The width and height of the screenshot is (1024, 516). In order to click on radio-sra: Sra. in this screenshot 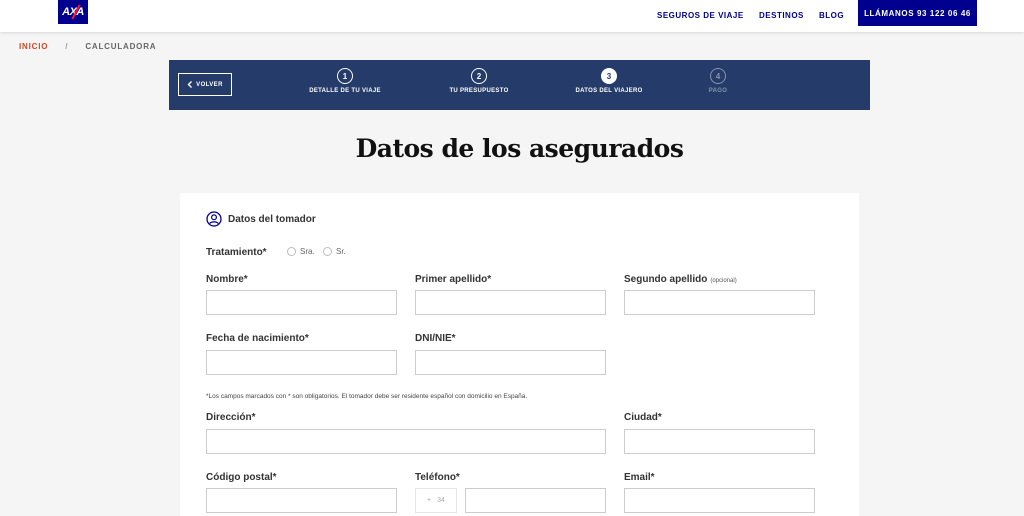, I will do `click(301, 251)`.